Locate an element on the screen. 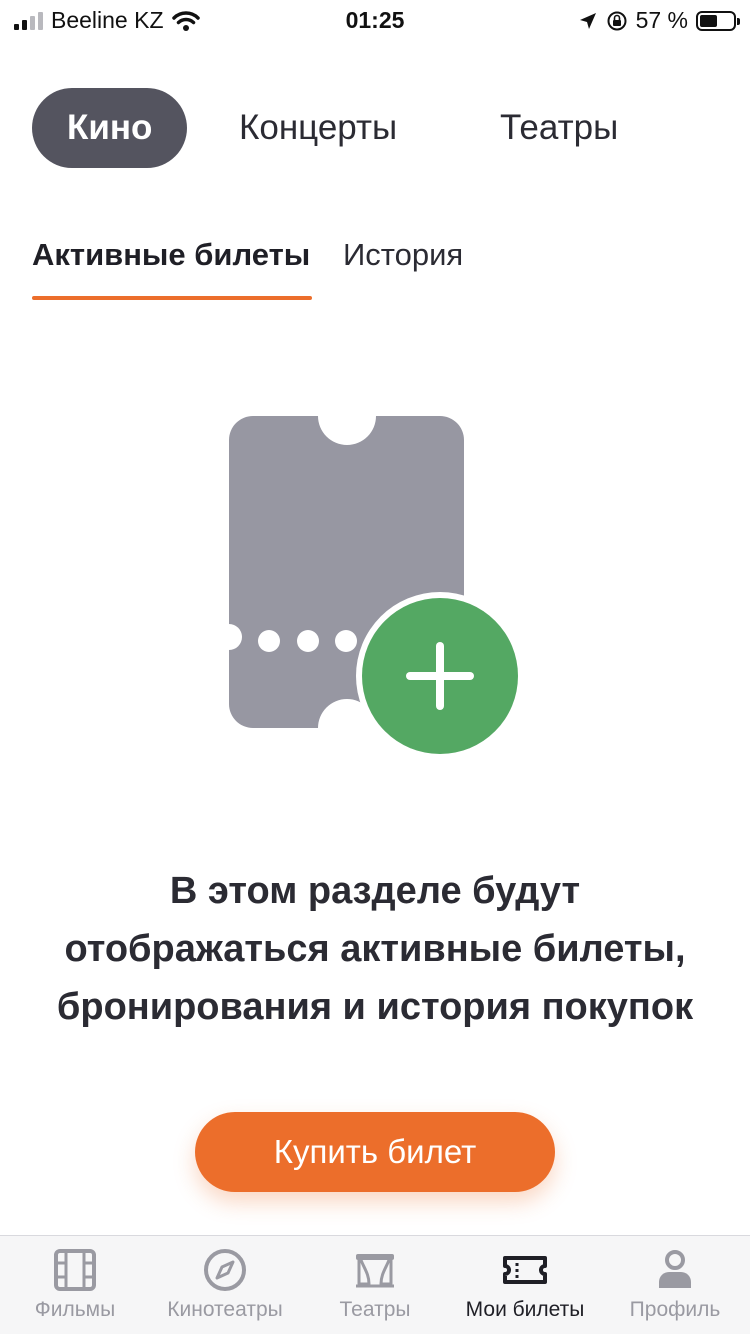  status-bar: Beeline KZ 01:25 57 % is located at coordinates (375, 22).